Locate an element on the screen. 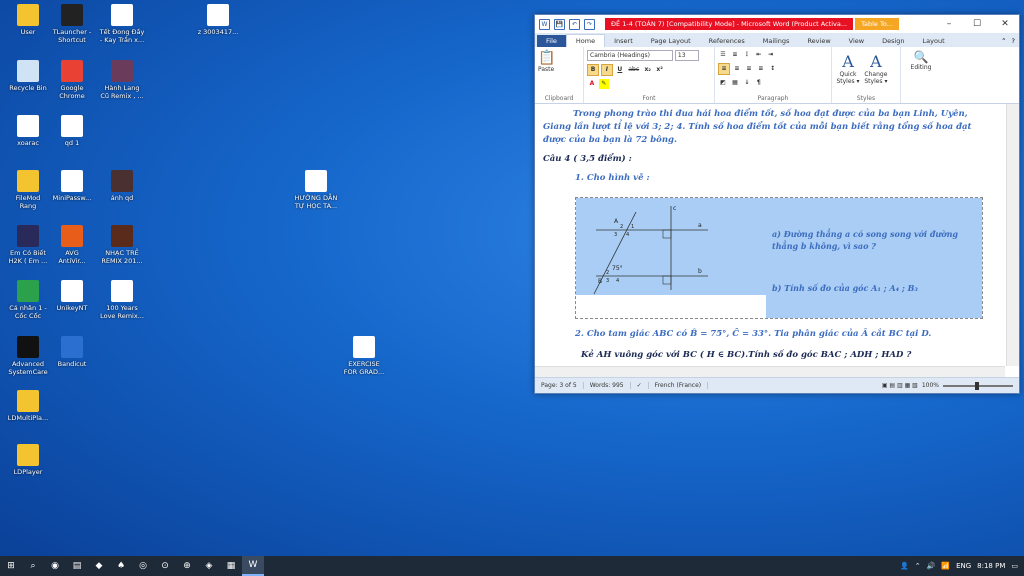 The height and width of the screenshot is (576, 1024). word-count: Words: 995 is located at coordinates (607, 385).